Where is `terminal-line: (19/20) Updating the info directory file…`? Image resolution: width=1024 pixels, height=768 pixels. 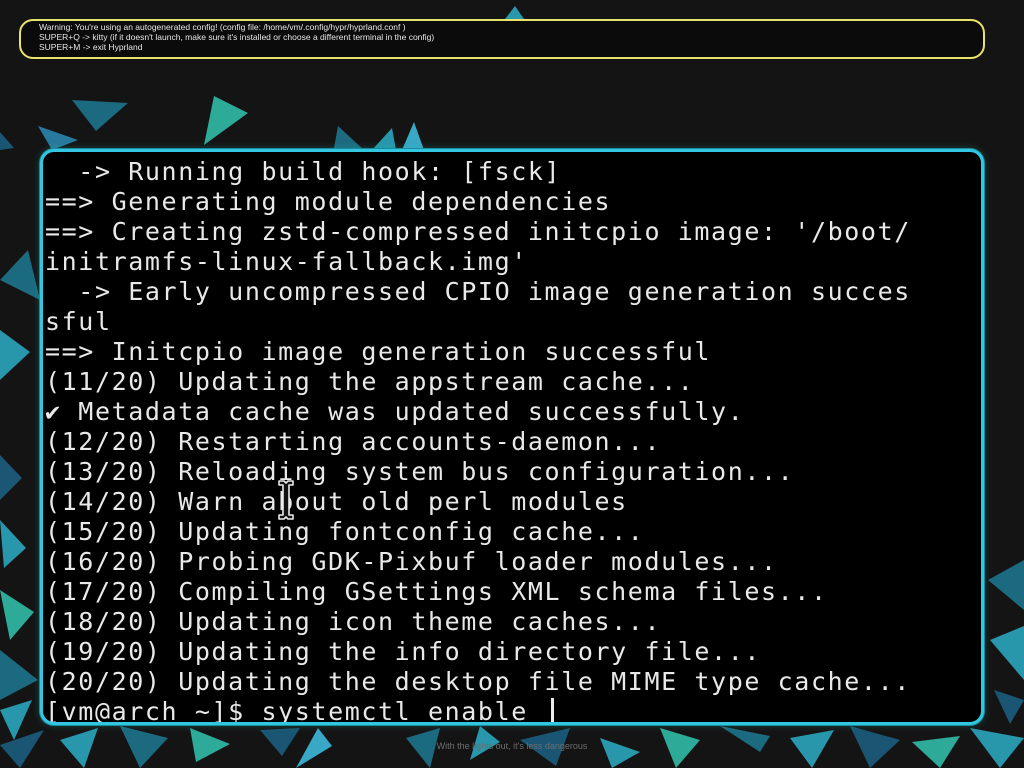
terminal-line: (19/20) Updating the info directory file… is located at coordinates (403, 651).